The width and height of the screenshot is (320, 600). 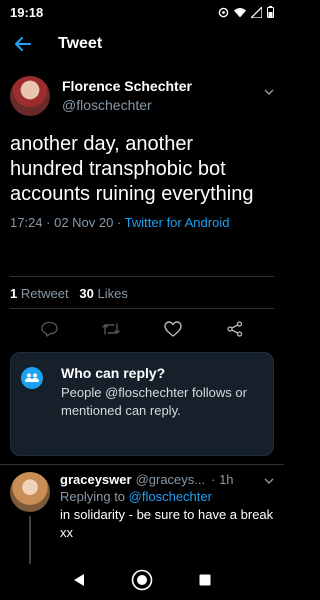 I want to click on author-name: Florence Schechter, so click(x=127, y=86).